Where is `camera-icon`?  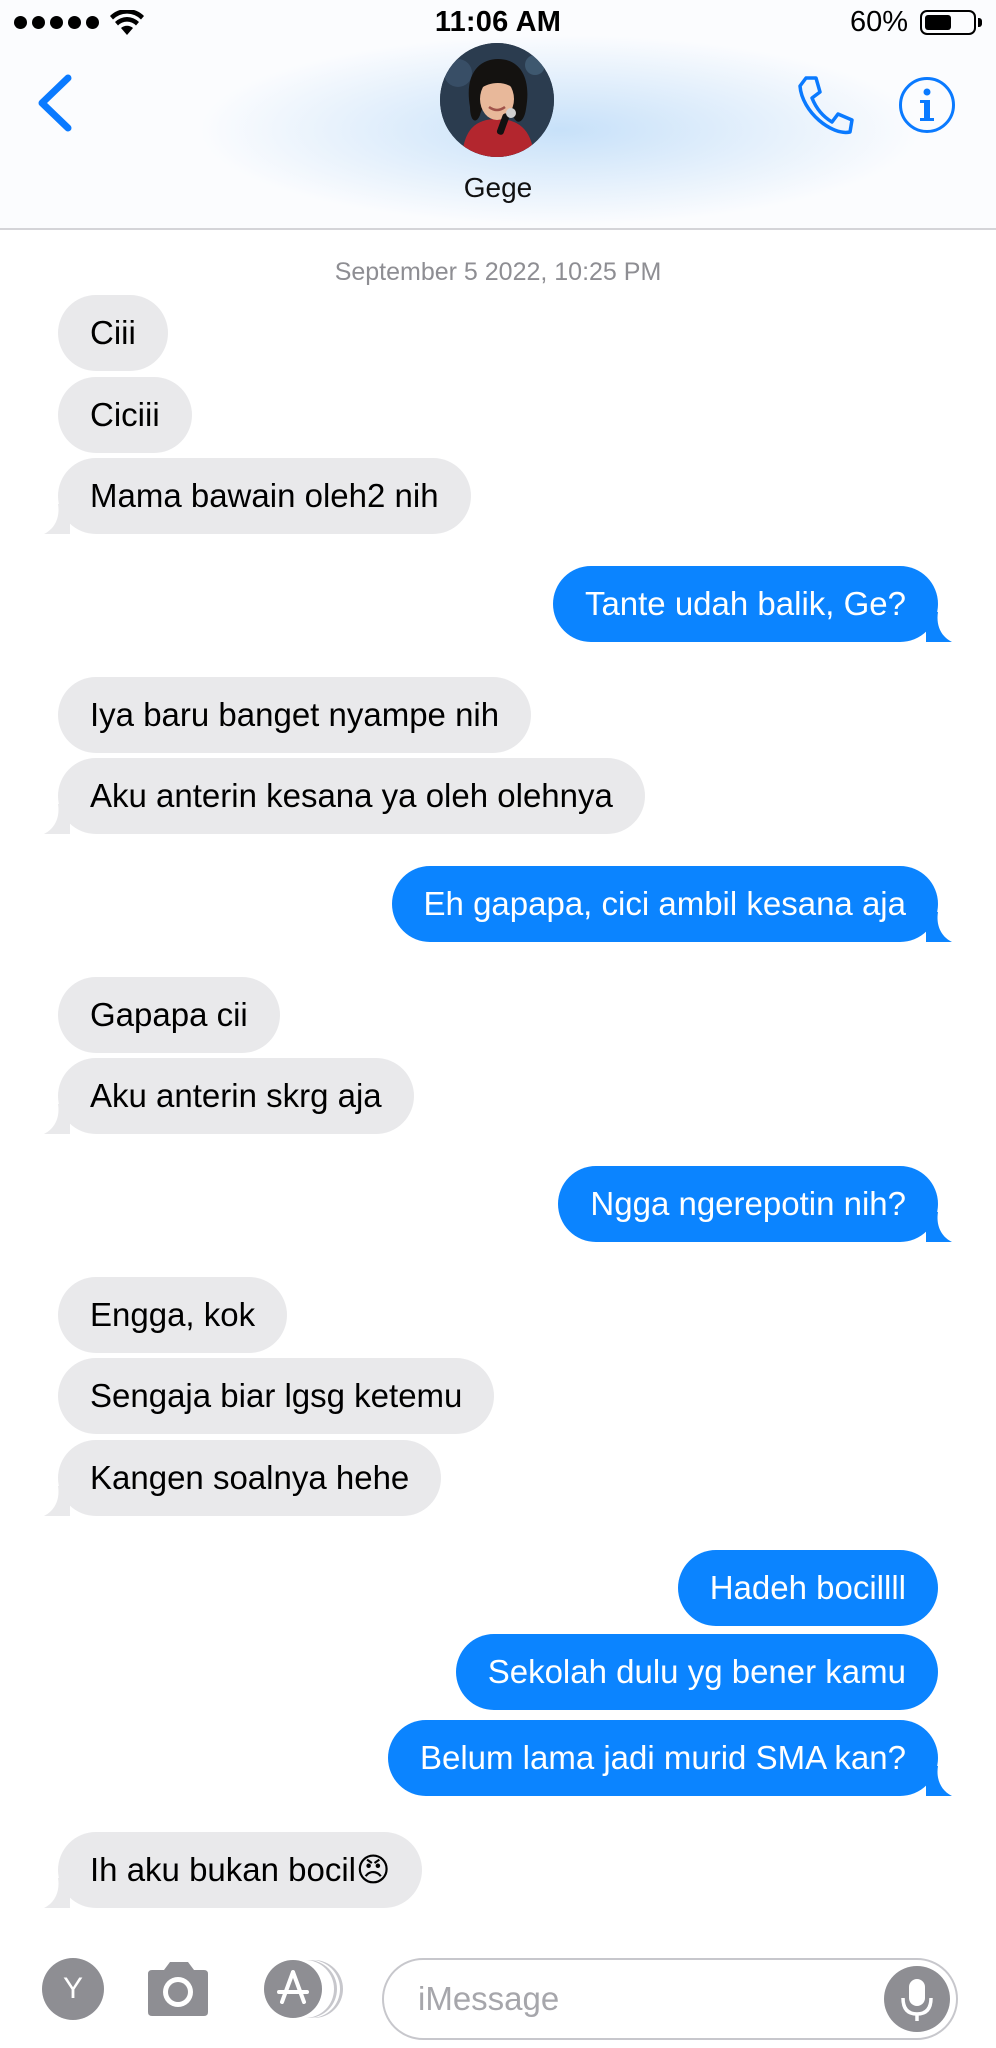 camera-icon is located at coordinates (178, 1989).